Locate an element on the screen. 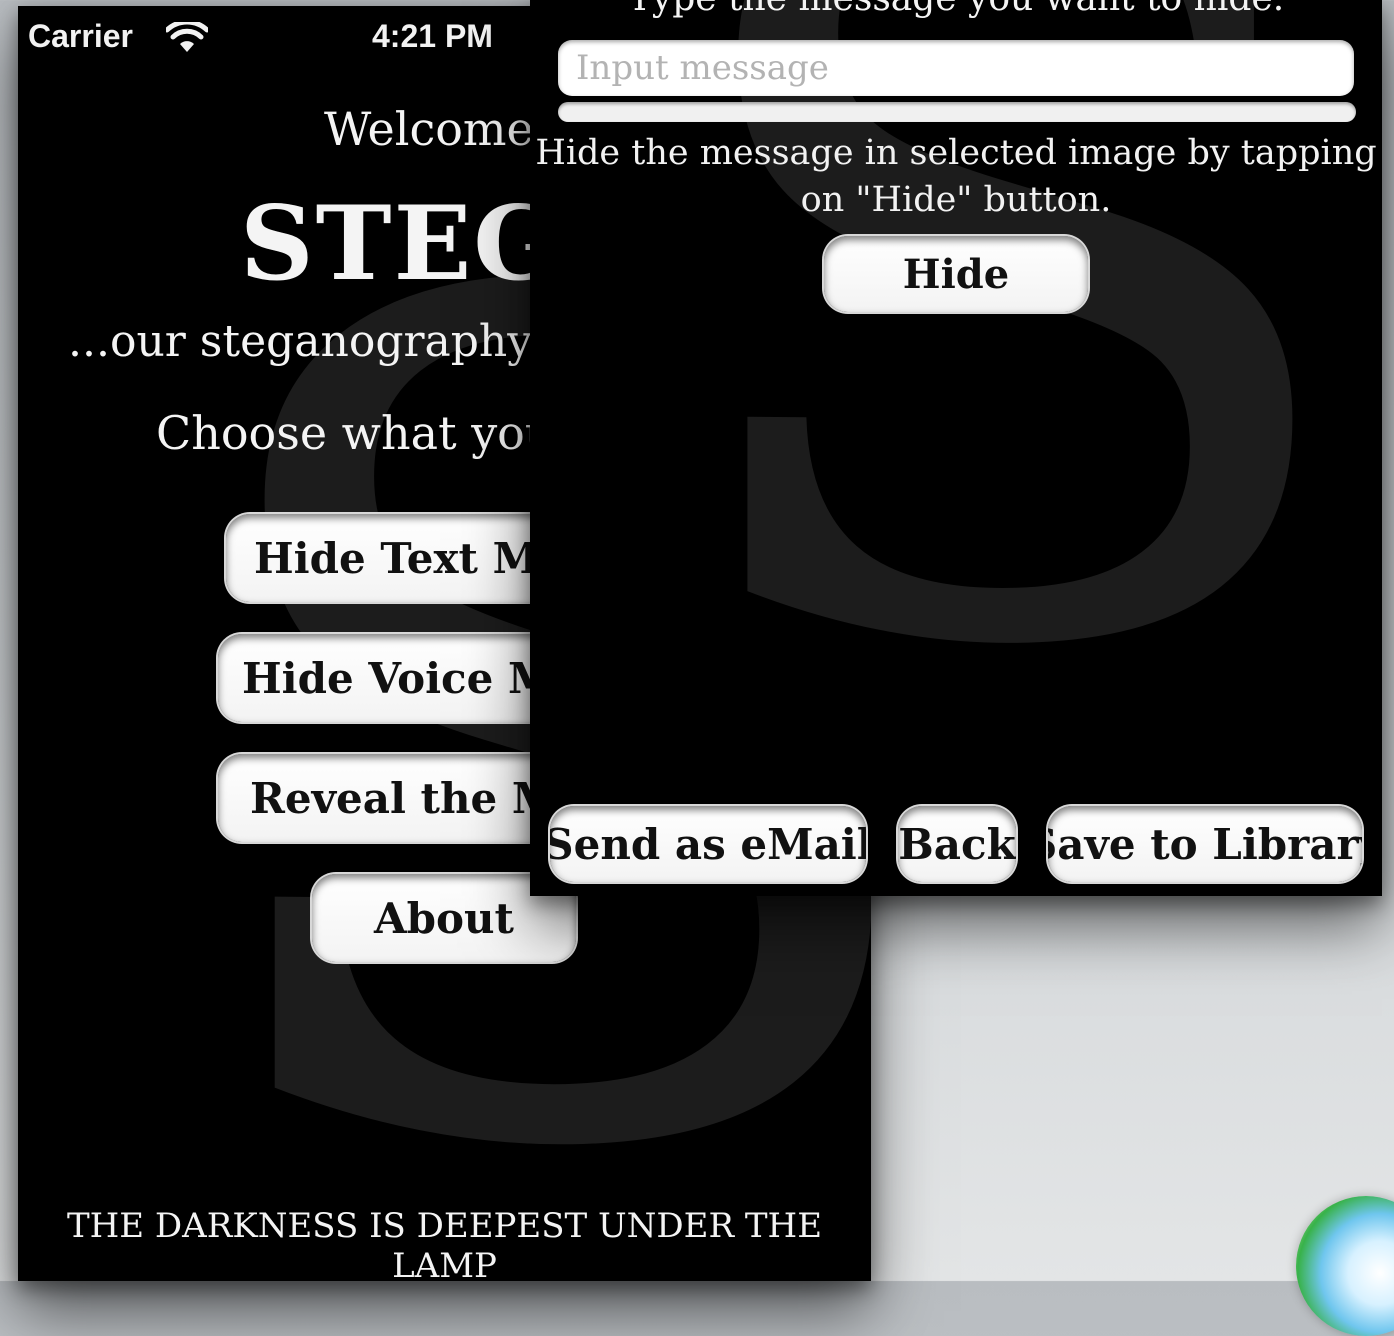 This screenshot has height=1336, width=1394. save-to-library-button: Save to Library is located at coordinates (1205, 844).